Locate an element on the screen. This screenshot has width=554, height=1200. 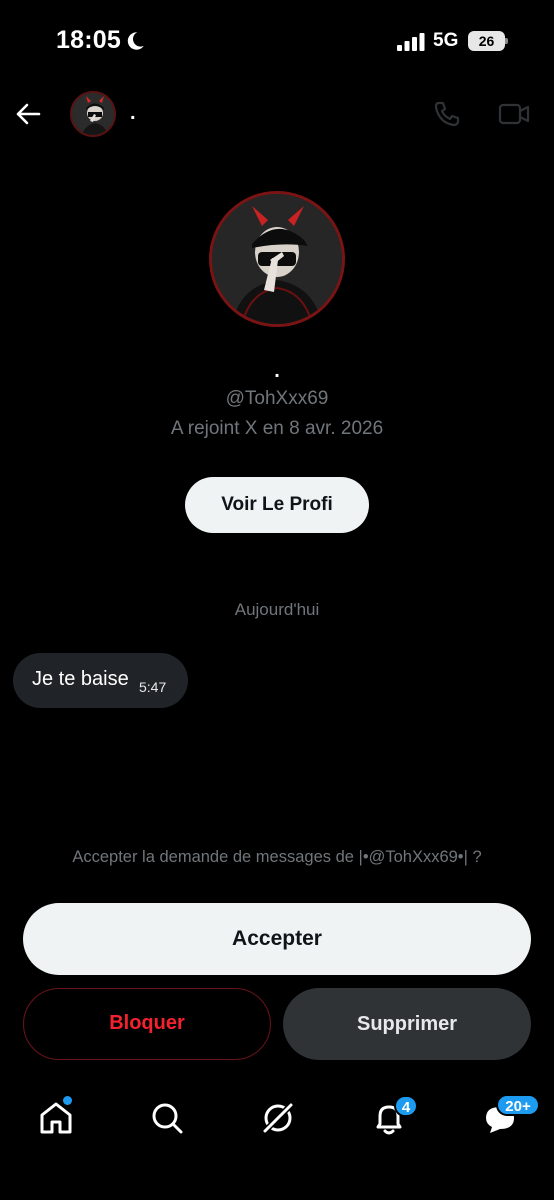
avatar-image is located at coordinates (93, 114).